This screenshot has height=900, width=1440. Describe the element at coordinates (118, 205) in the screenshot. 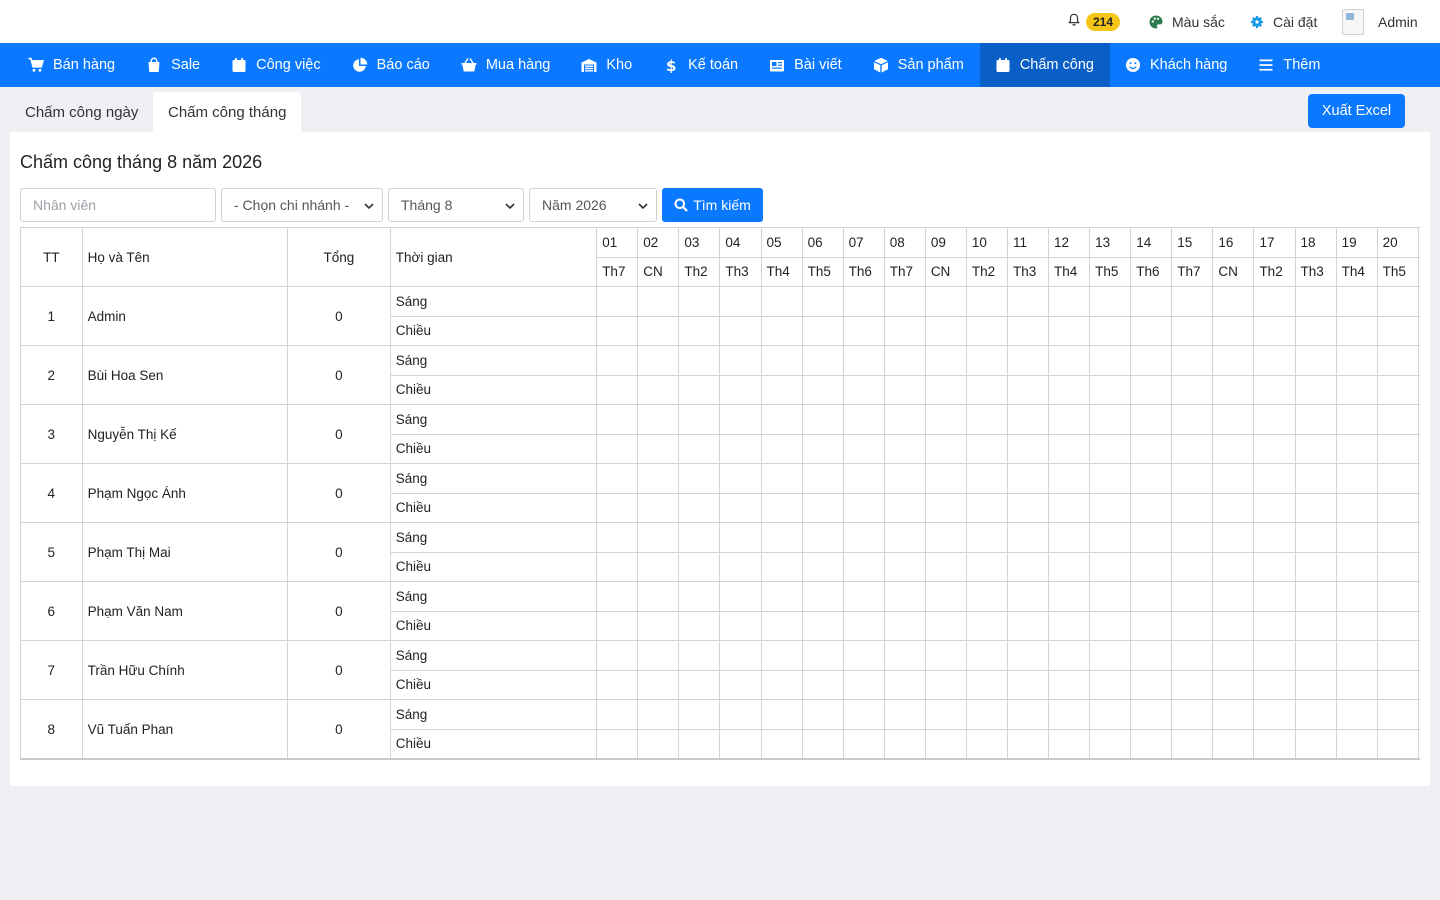

I see `employee-search-input: Nhân viên` at that location.